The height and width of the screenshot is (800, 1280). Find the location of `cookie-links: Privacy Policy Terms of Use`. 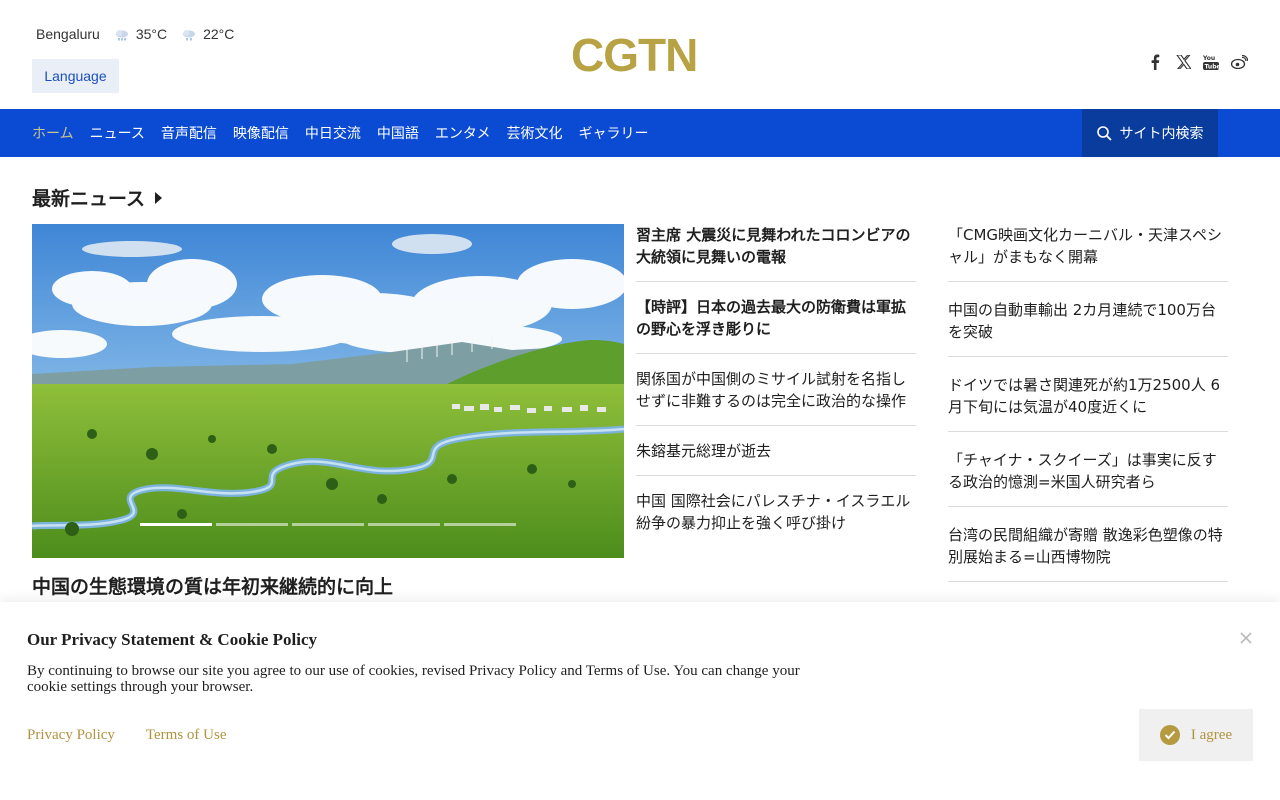

cookie-links: Privacy Policy Terms of Use is located at coordinates (127, 735).